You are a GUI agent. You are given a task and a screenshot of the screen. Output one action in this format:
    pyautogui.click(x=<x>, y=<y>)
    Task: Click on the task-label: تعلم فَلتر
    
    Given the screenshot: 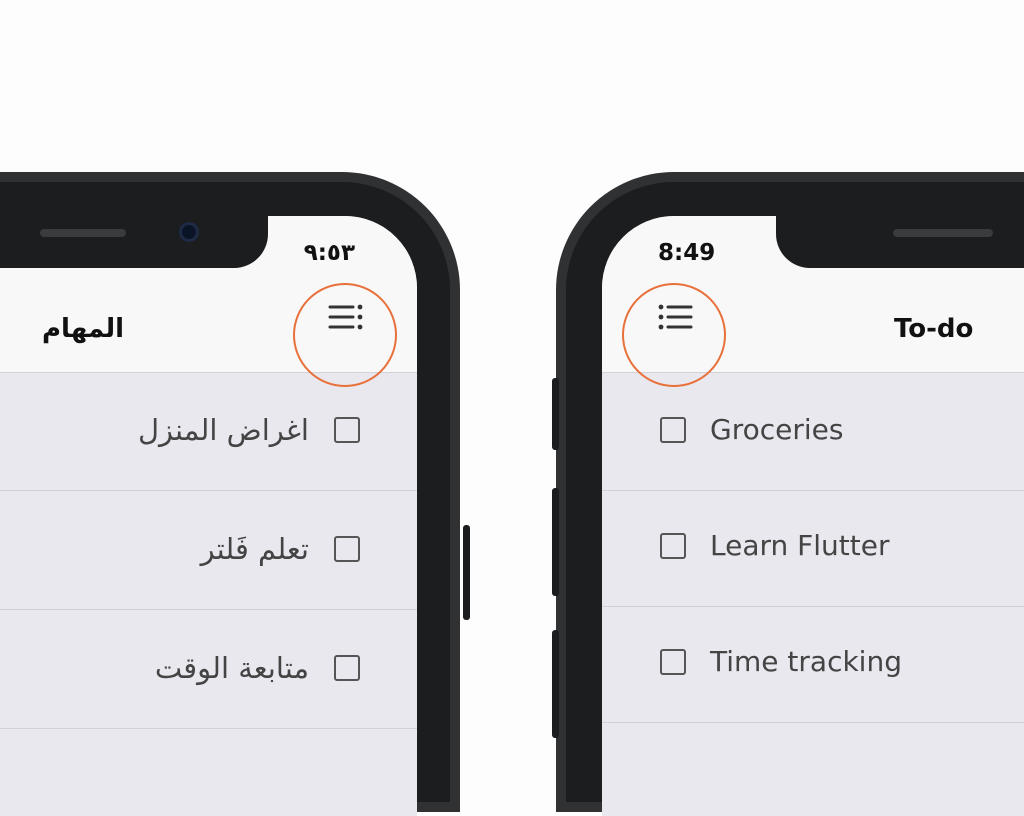 What is the action you would take?
    pyautogui.click(x=254, y=549)
    